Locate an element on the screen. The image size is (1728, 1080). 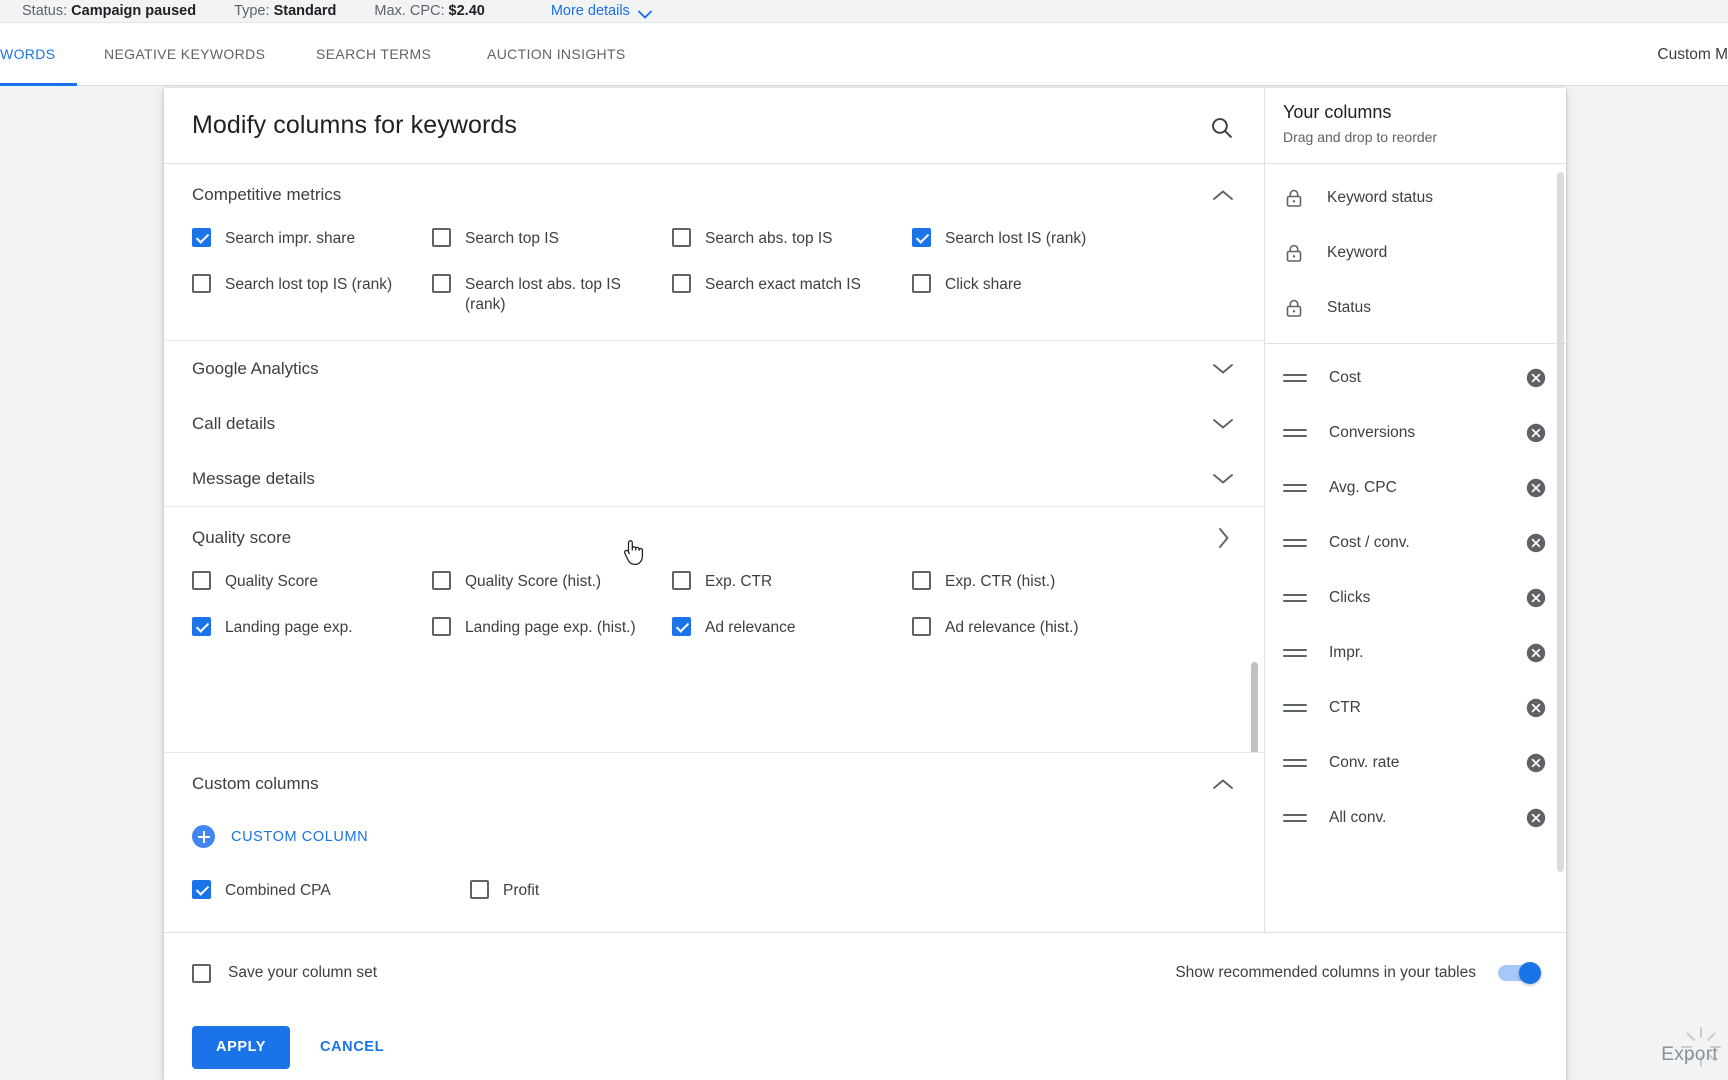
recommended-columns-toggle-group: Show recommended columns in your tables is located at coordinates (1358, 973).